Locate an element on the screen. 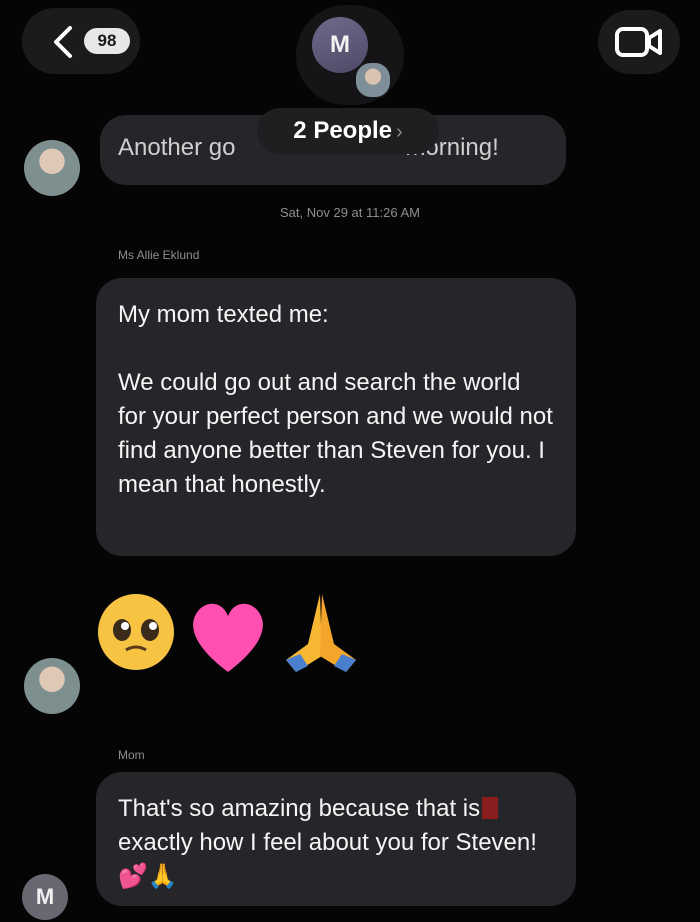 This screenshot has width=700, height=922. reply-emojis: 💕🙏 is located at coordinates (148, 876).